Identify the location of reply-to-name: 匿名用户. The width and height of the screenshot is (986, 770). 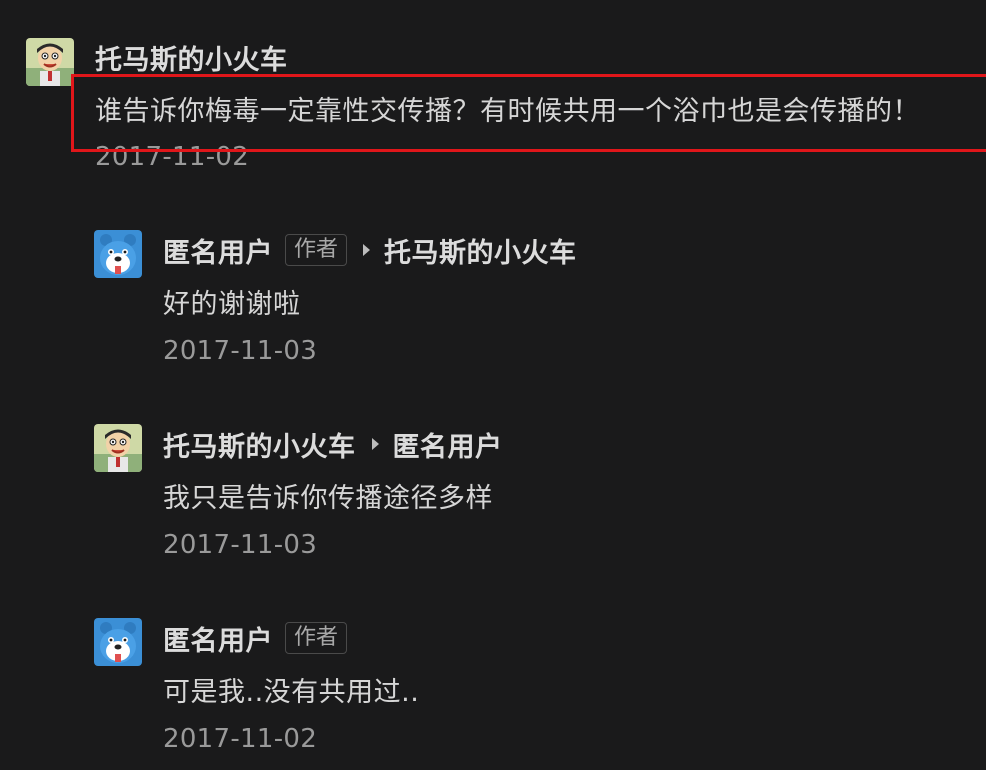
(448, 444).